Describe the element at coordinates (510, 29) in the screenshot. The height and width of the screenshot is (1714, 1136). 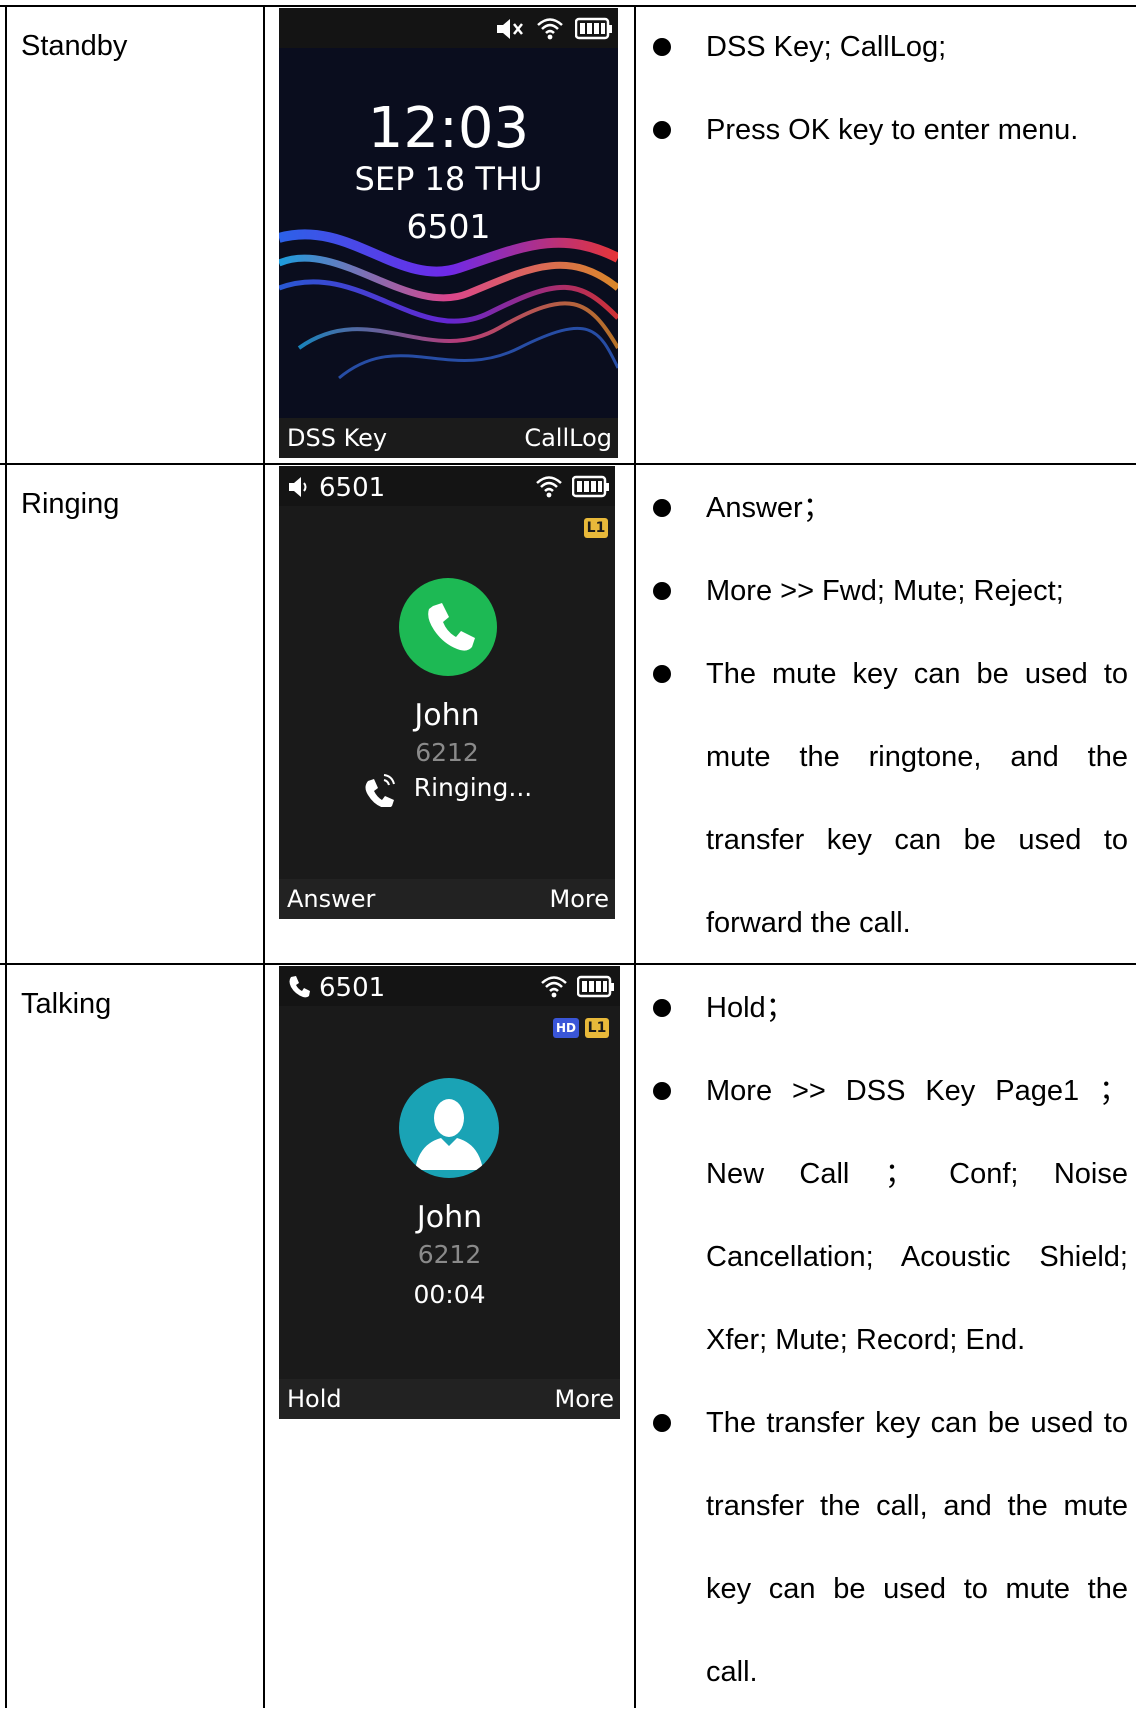
I see `mute-icon` at that location.